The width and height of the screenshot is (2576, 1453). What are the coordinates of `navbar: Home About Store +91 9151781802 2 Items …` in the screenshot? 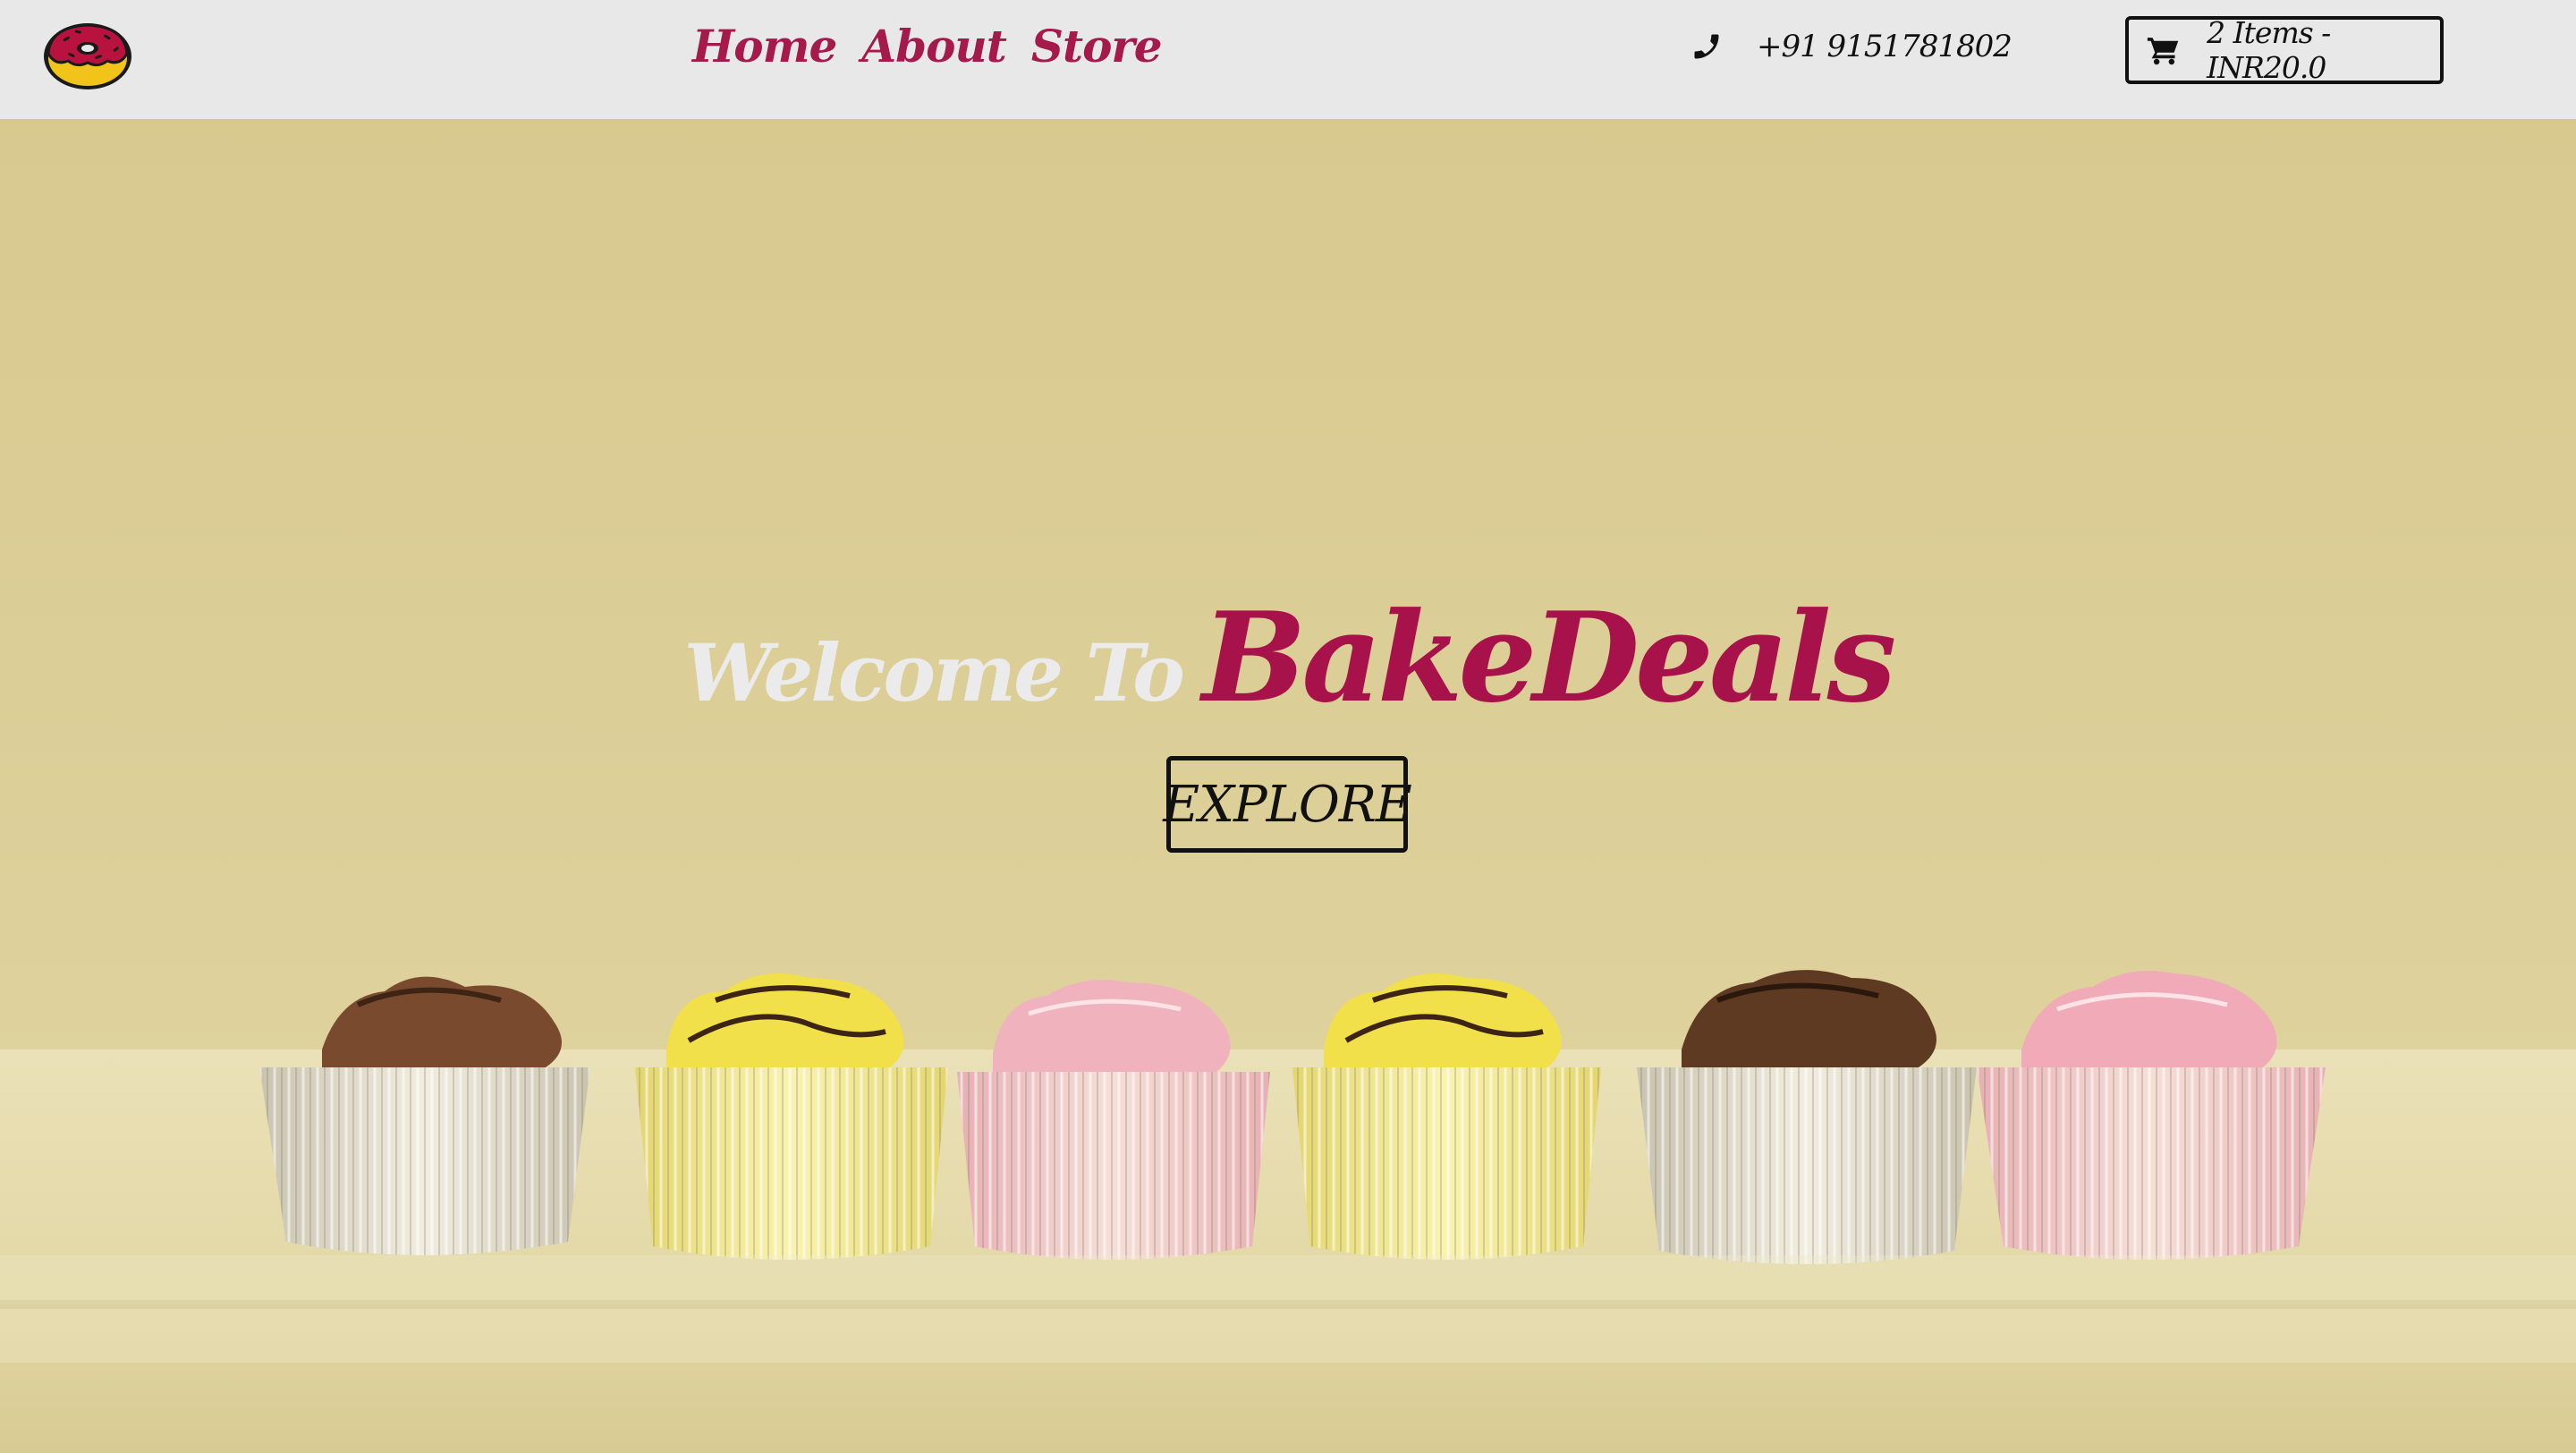 It's located at (1288, 59).